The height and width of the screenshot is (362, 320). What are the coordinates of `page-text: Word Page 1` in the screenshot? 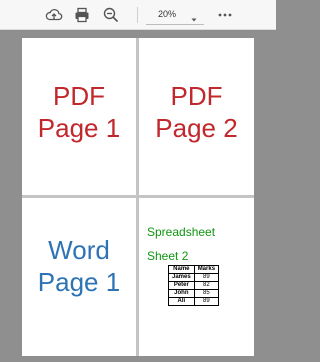 It's located at (79, 266).